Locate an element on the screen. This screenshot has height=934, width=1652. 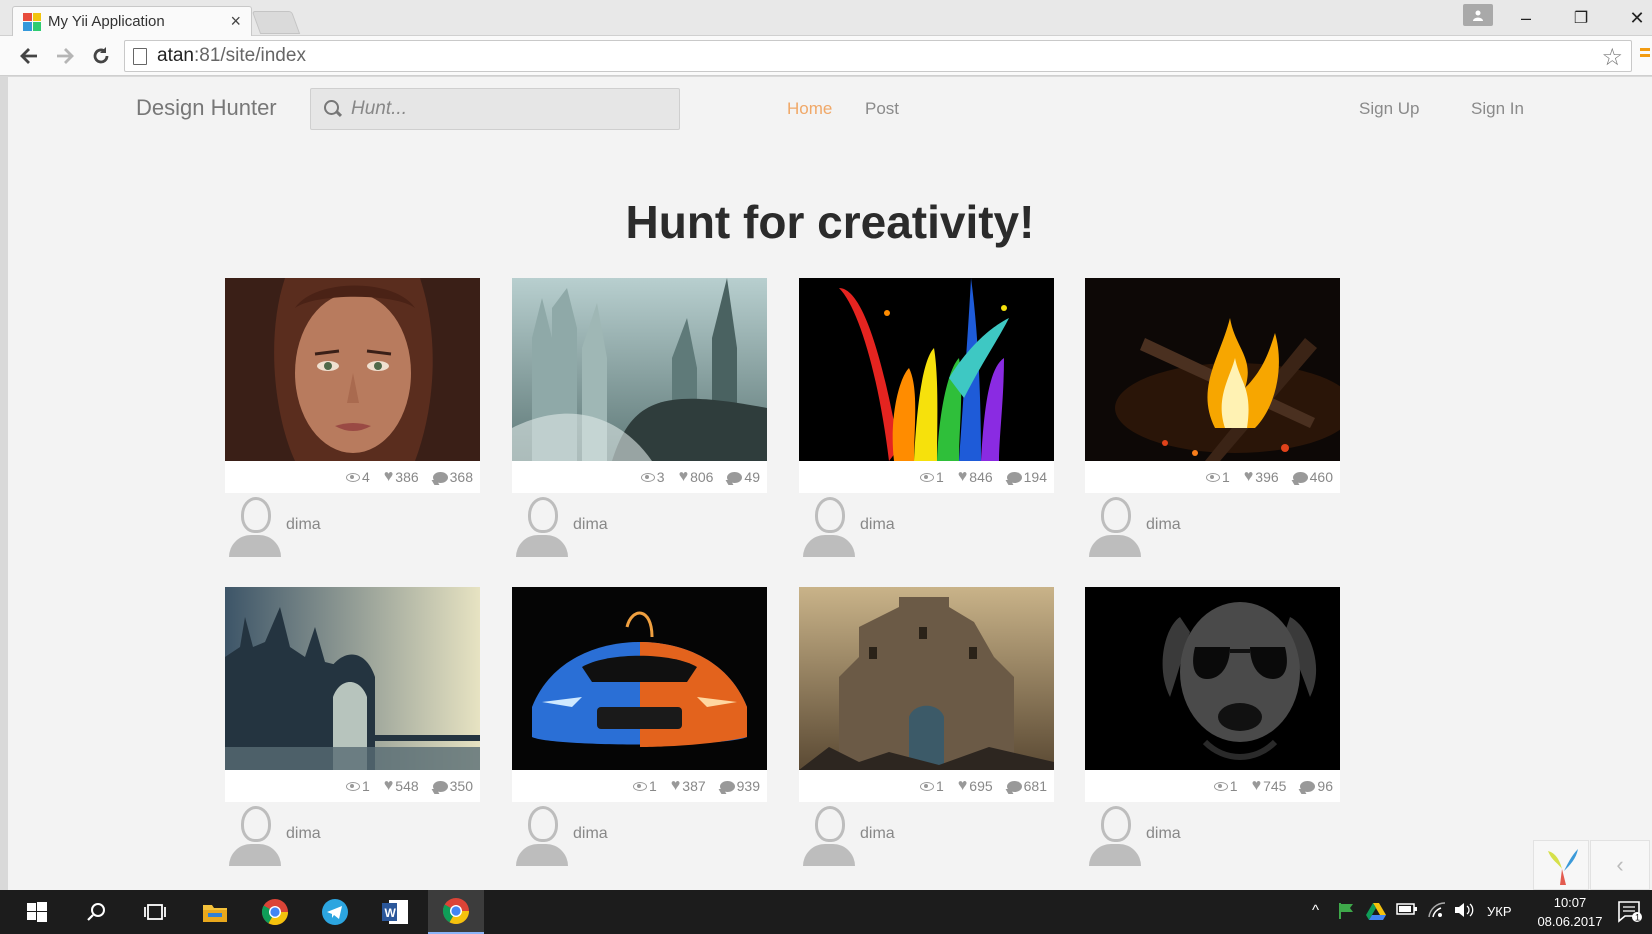
post-card: 4 ♥ 386 368 dima is located at coordinates (352, 420).